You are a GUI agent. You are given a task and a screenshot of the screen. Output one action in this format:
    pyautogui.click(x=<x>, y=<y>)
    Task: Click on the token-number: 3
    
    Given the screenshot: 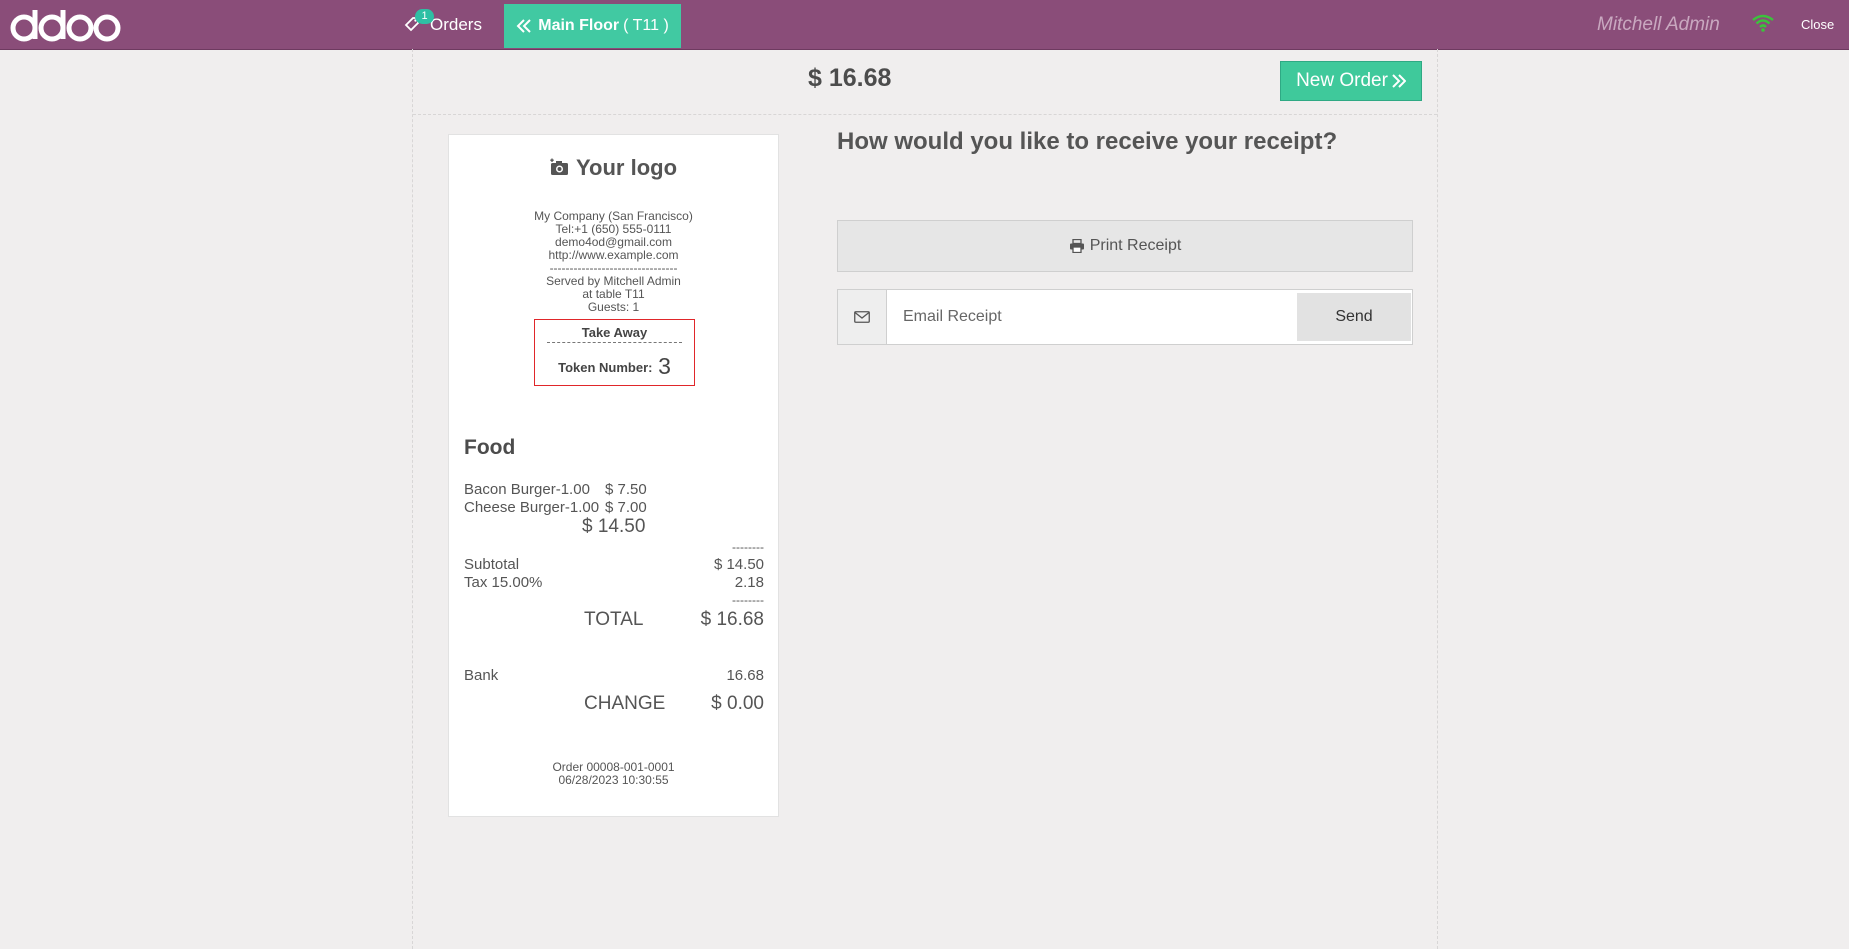 What is the action you would take?
    pyautogui.click(x=664, y=366)
    